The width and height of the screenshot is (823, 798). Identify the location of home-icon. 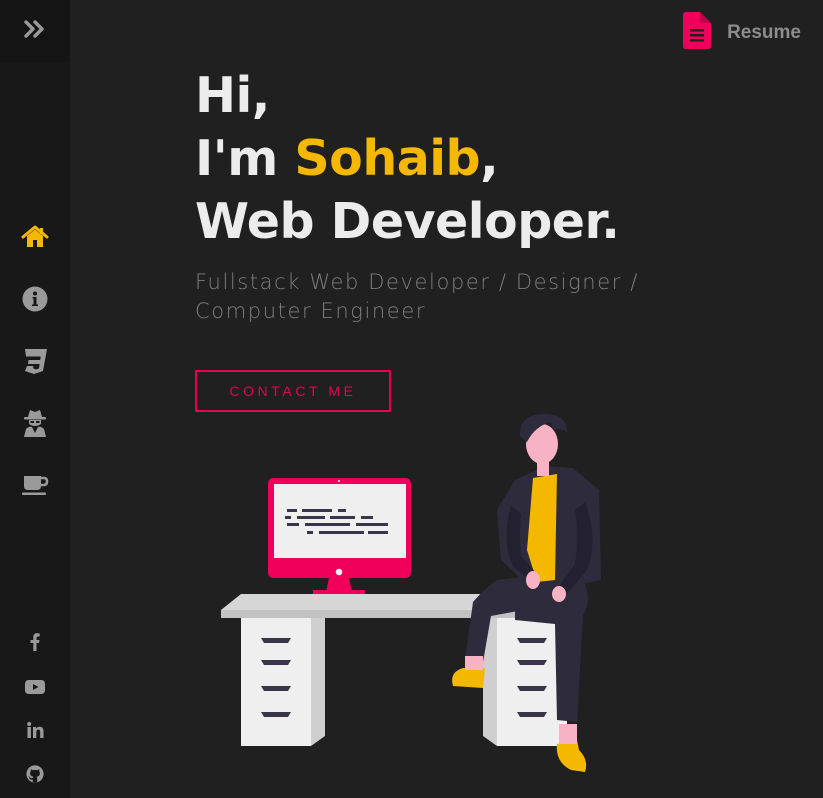
(35, 239).